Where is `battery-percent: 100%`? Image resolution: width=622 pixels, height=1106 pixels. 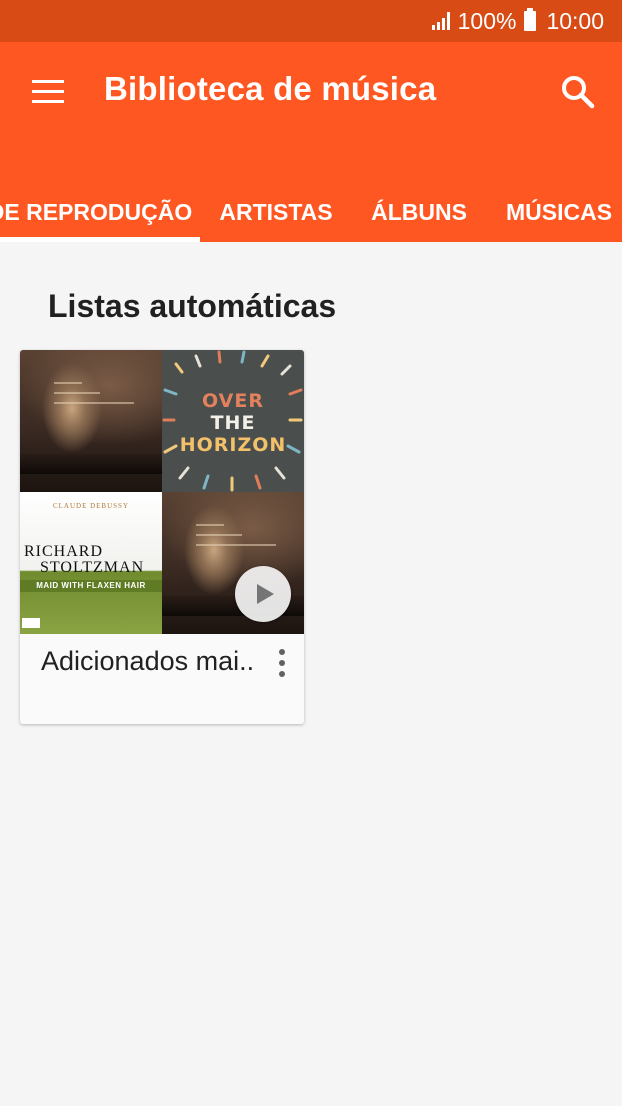
battery-percent: 100% is located at coordinates (487, 20).